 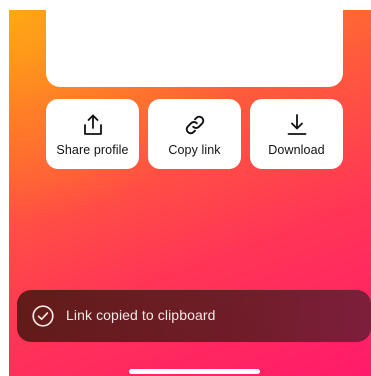 What do you see at coordinates (191, 11) in the screenshot?
I see `cropped-profile-text` at bounding box center [191, 11].